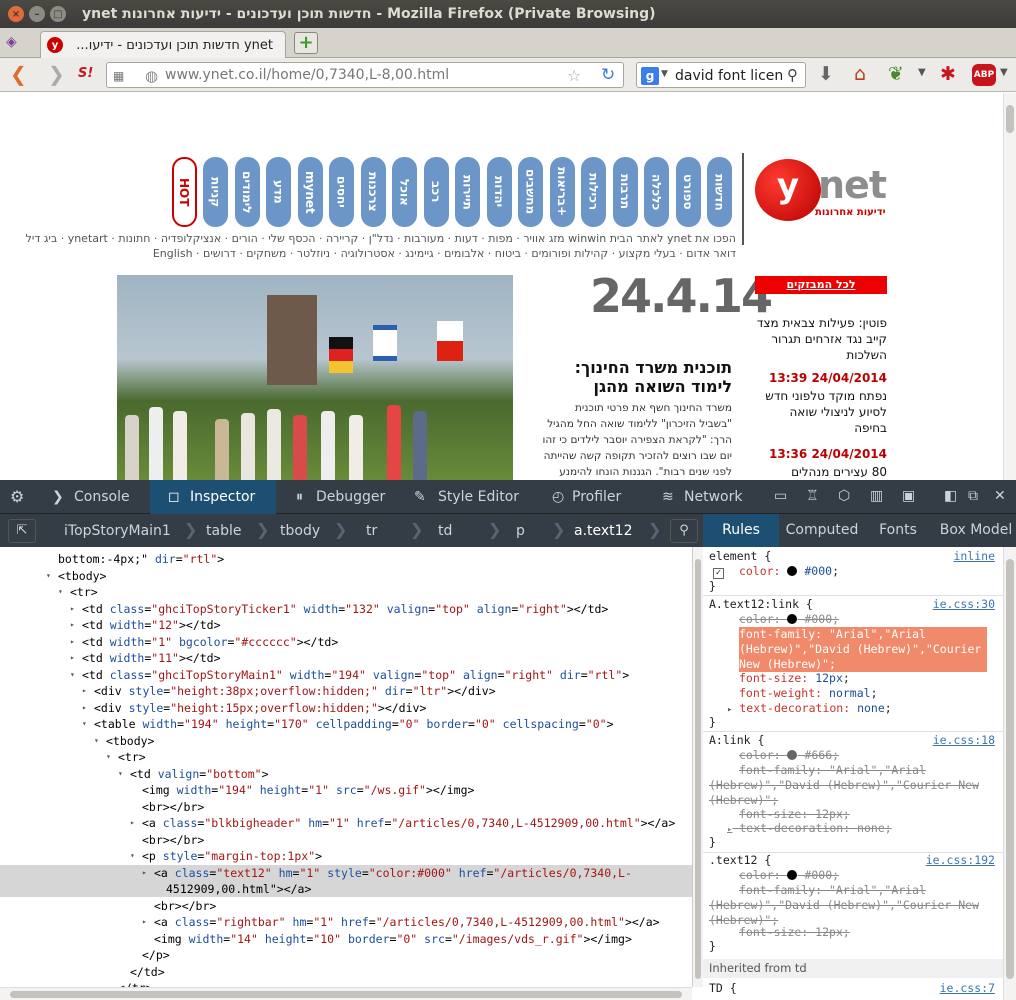 This screenshot has height=1000, width=1016. I want to click on url-text: www.ynet.co.il/home/0,7340,L-8,00.html, so click(307, 75).